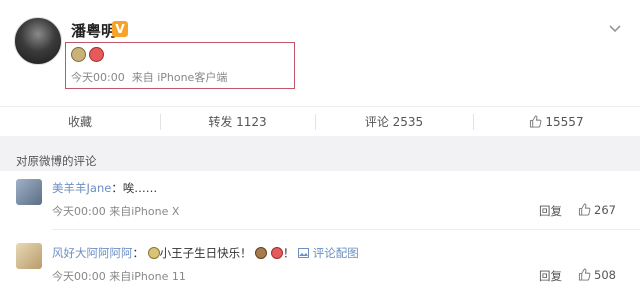 Image resolution: width=640 pixels, height=293 pixels. What do you see at coordinates (98, 77) in the screenshot?
I see `post-time: 今天00:00` at bounding box center [98, 77].